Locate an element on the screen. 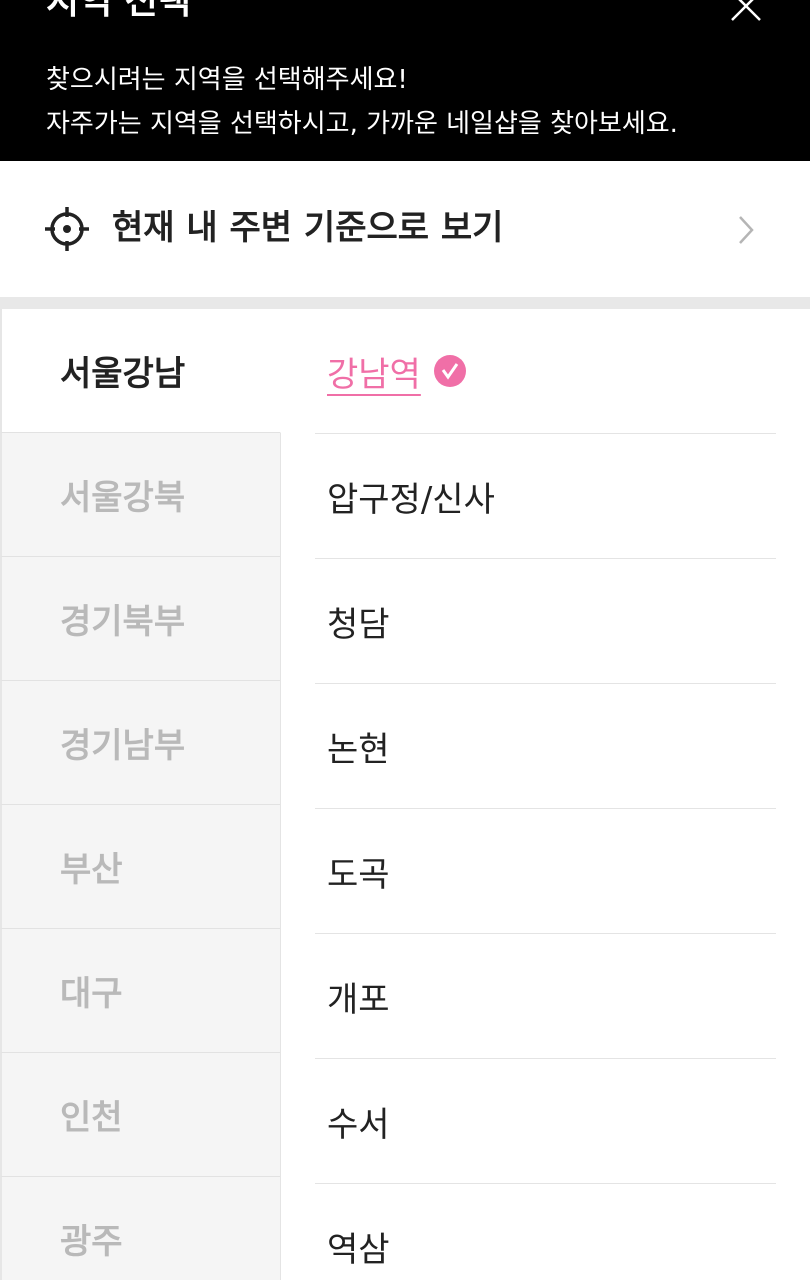 This screenshot has height=1280, width=810. region-item-gyeonggi-north: 경기북부 is located at coordinates (140, 619).